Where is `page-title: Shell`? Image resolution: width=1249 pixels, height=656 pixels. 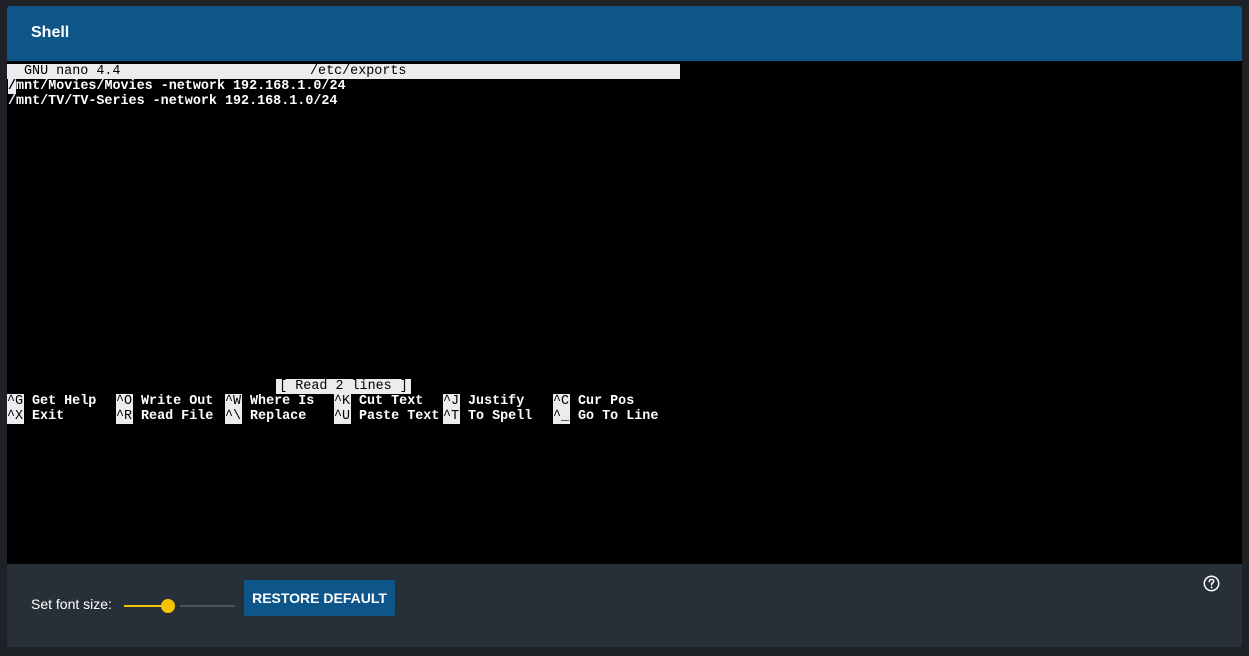 page-title: Shell is located at coordinates (50, 32).